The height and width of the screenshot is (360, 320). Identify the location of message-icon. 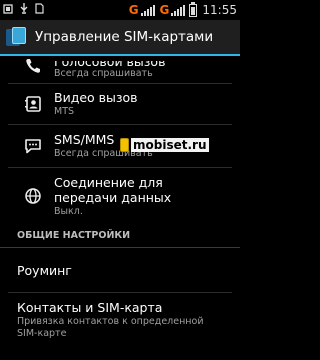
(33, 146).